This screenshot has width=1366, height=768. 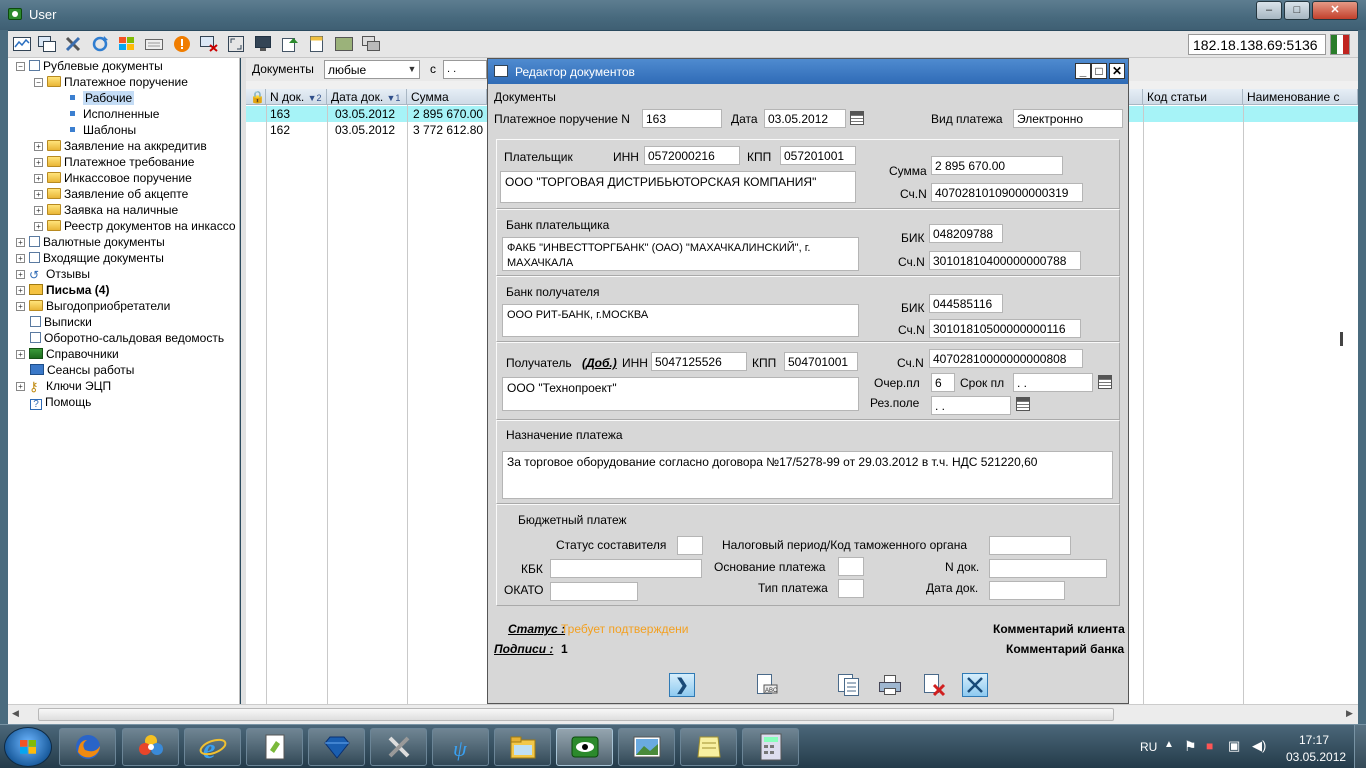 I want to click on psi-app-icon: ψ, so click(x=460, y=747).